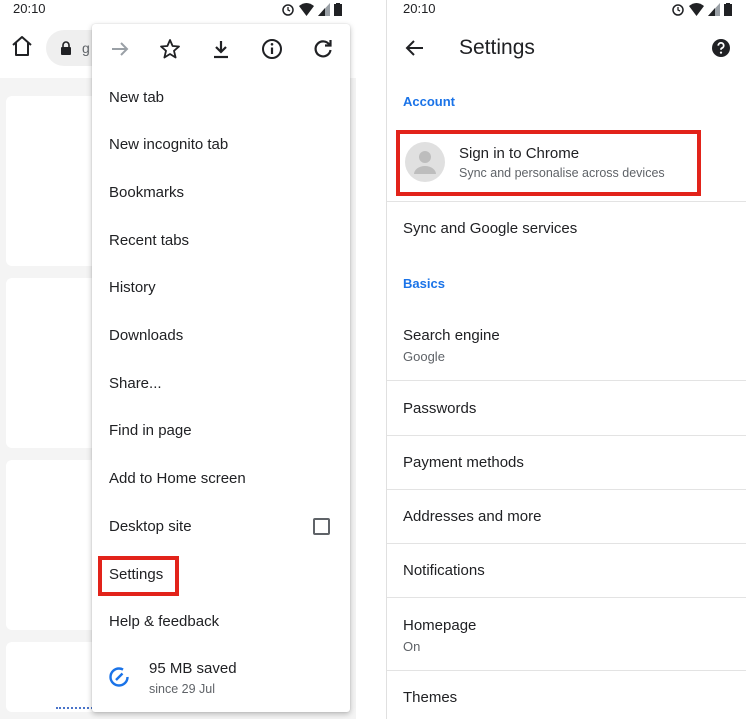 The height and width of the screenshot is (719, 746). What do you see at coordinates (566, 344) in the screenshot?
I see `settings-row-search-engine: Search engine Google` at bounding box center [566, 344].